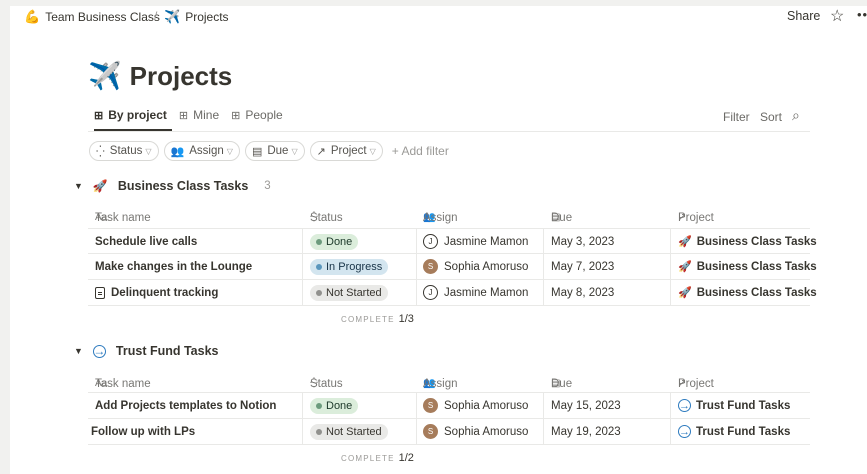 Image resolution: width=867 pixels, height=474 pixels. Describe the element at coordinates (267, 186) in the screenshot. I see `group-count: 3` at that location.